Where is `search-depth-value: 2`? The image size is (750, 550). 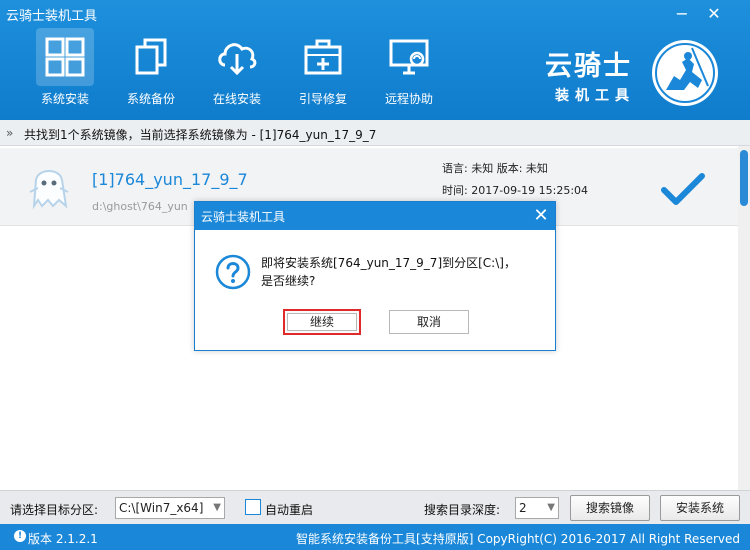 search-depth-value: 2 is located at coordinates (523, 508).